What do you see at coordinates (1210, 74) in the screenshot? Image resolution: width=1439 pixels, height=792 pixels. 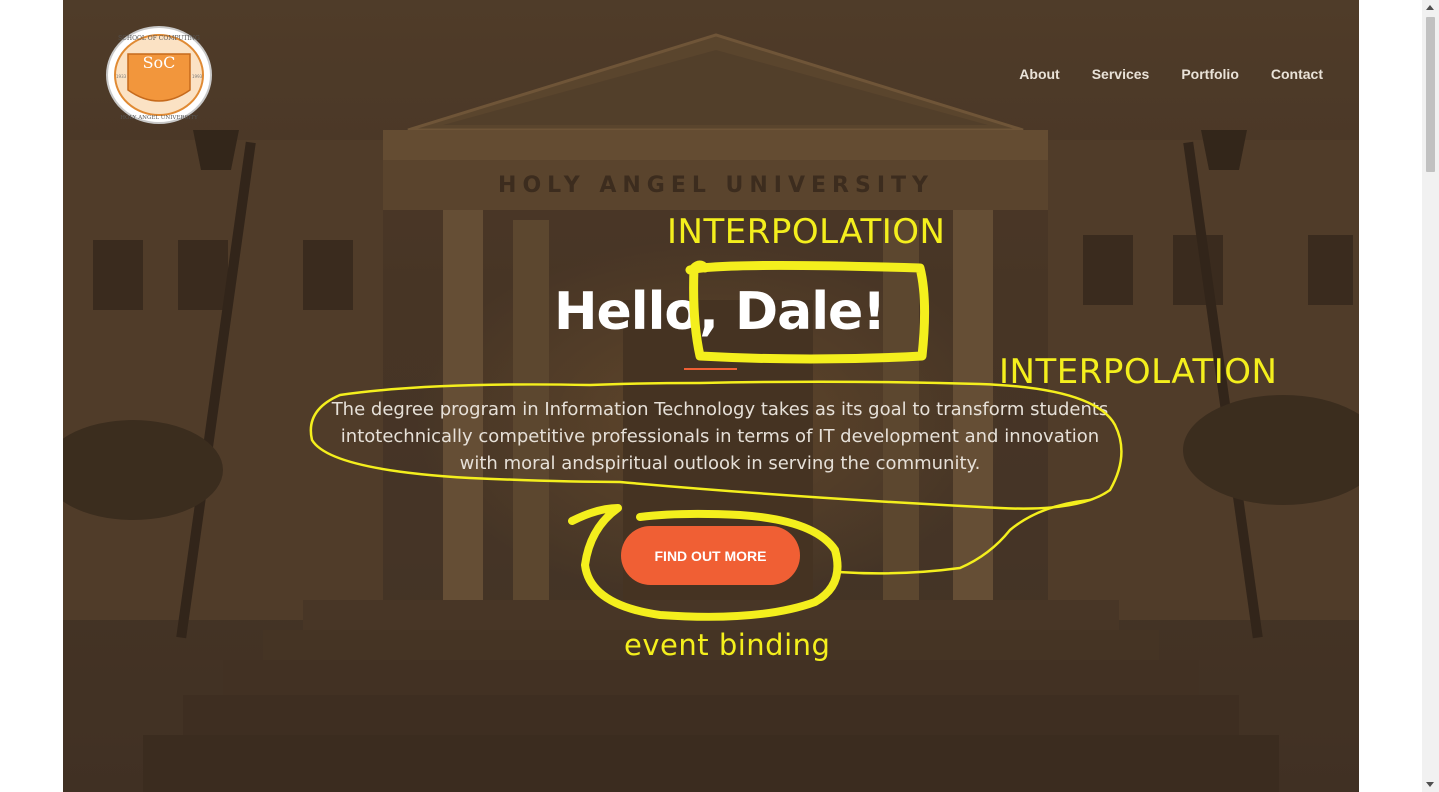 I see `nav-portfolio-link: Portfolio` at bounding box center [1210, 74].